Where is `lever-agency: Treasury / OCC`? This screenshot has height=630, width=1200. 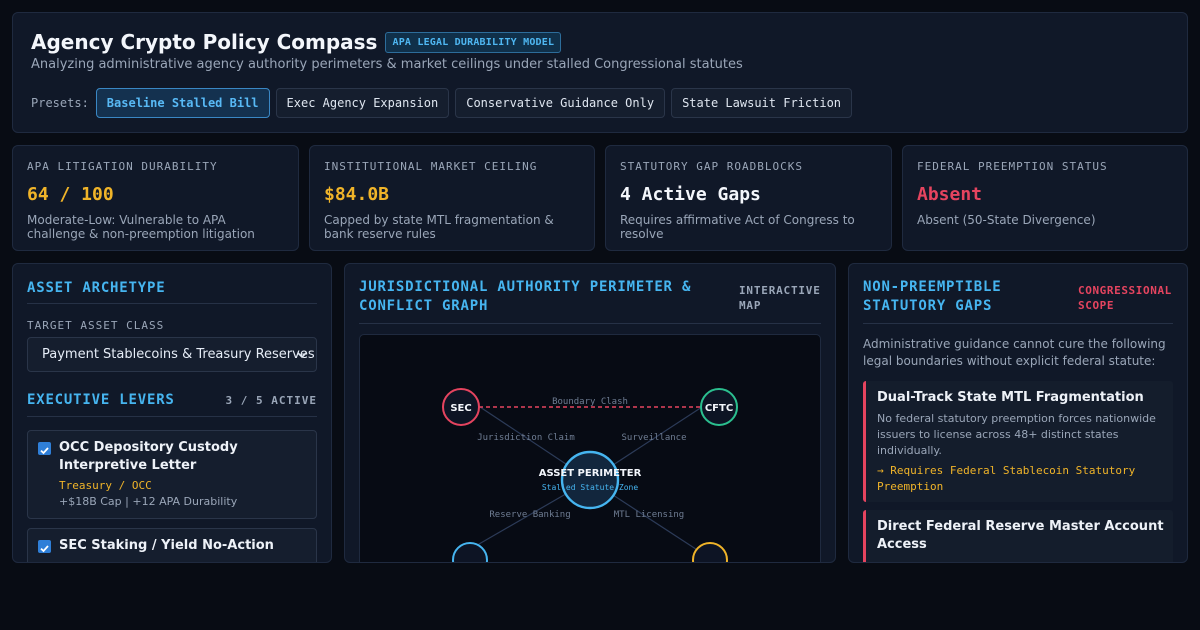 lever-agency: Treasury / OCC is located at coordinates (105, 485).